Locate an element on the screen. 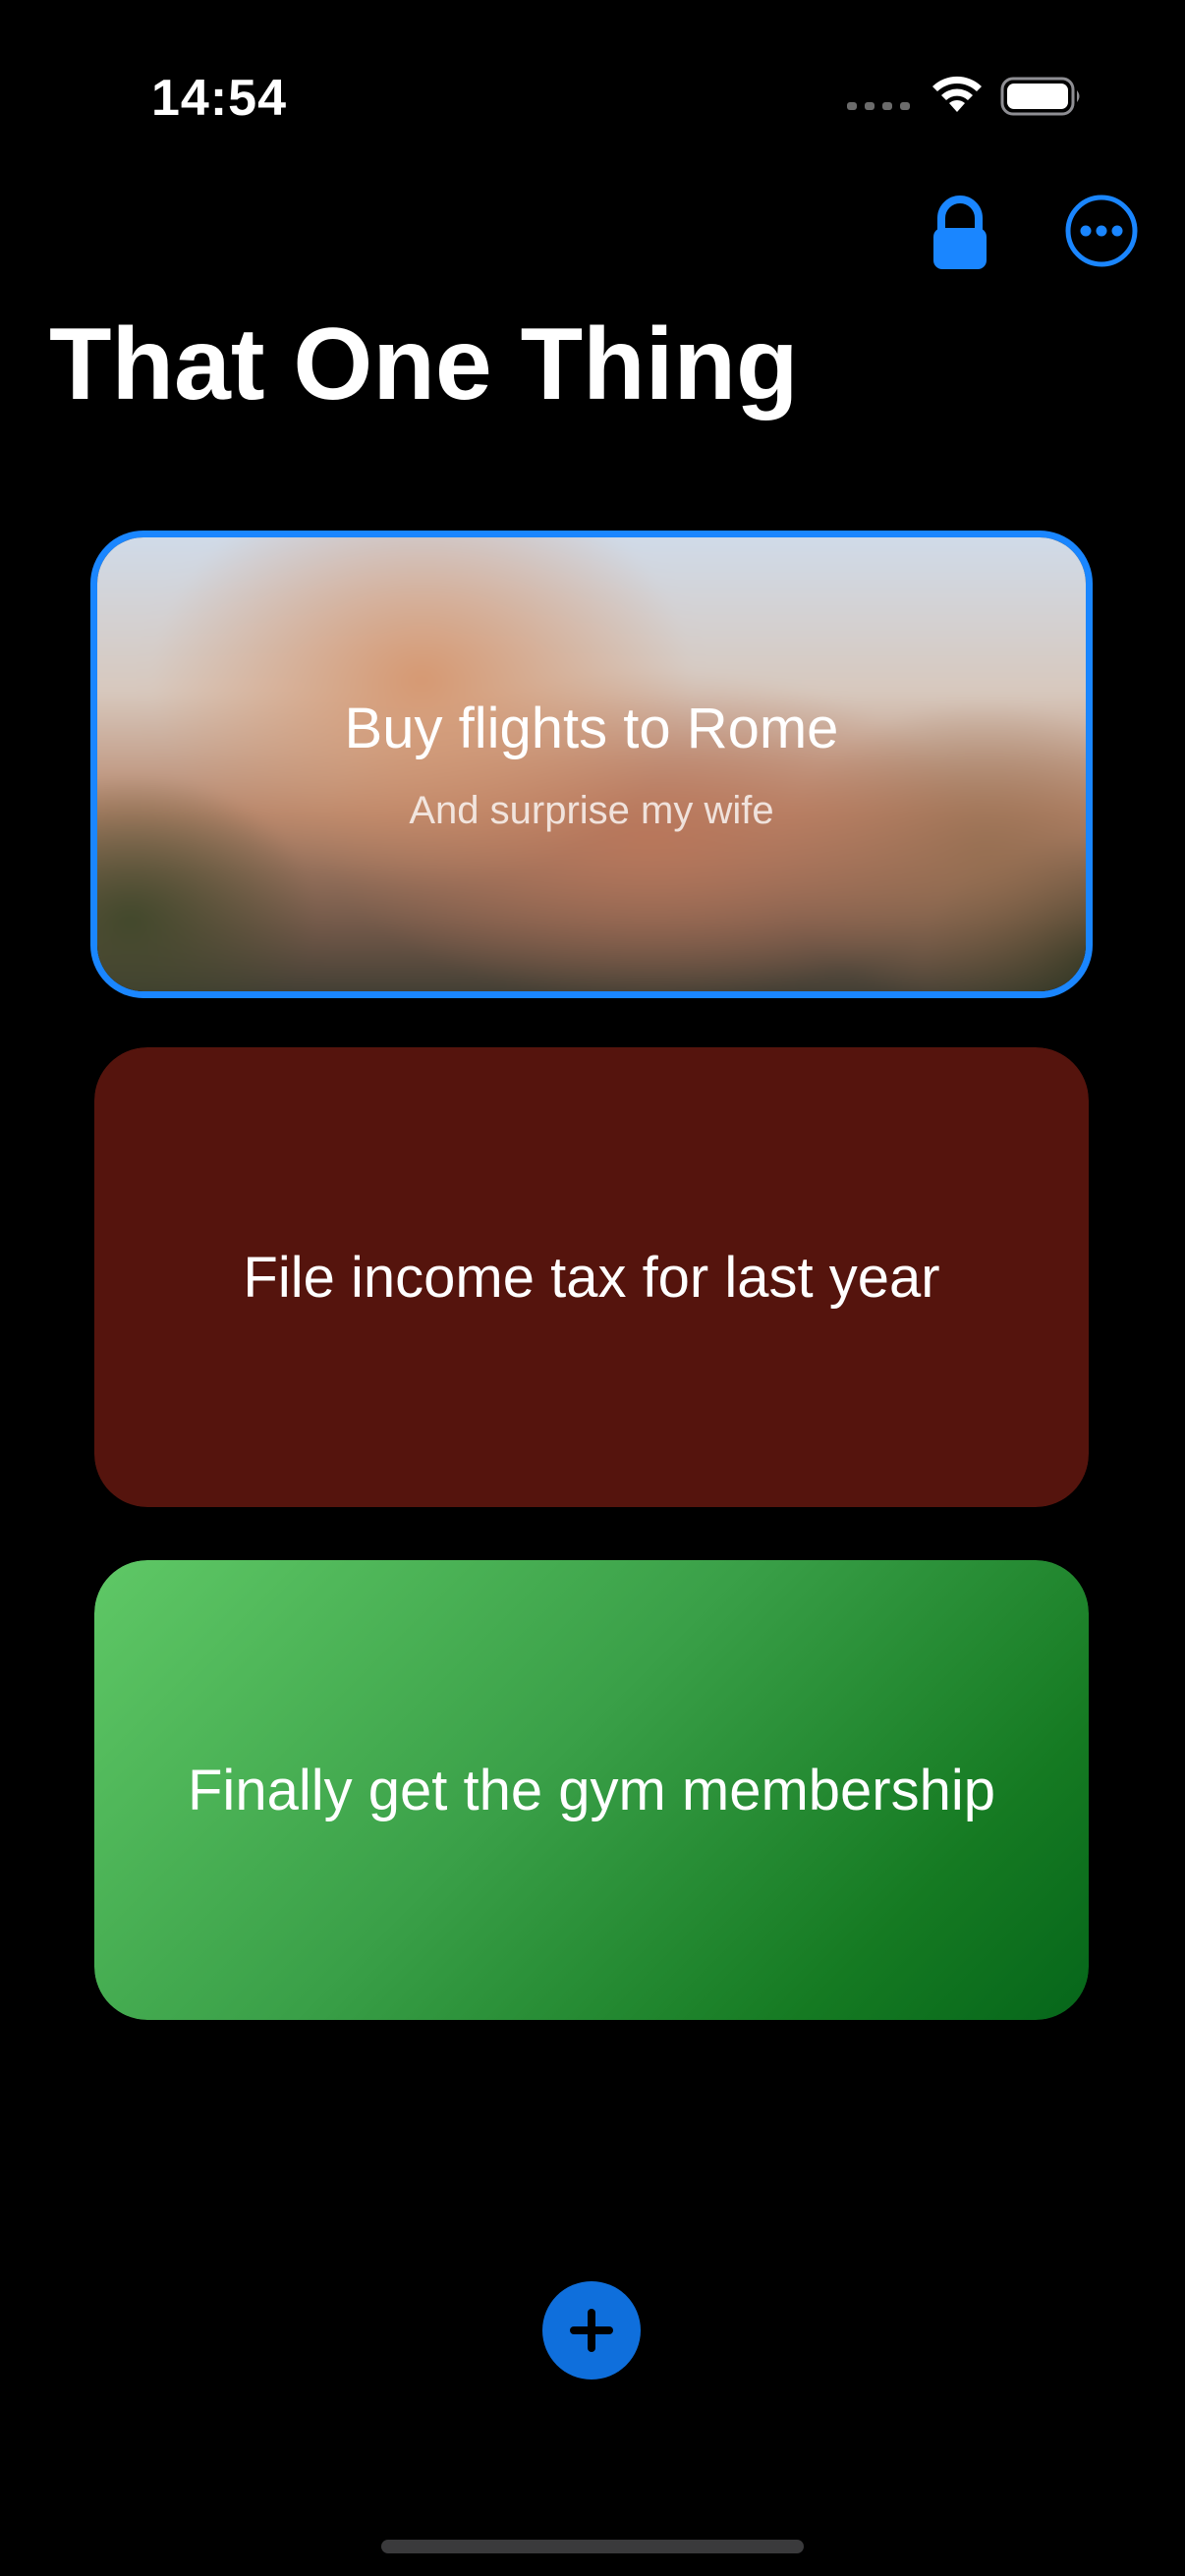 This screenshot has width=1185, height=2576. lock-button is located at coordinates (960, 231).